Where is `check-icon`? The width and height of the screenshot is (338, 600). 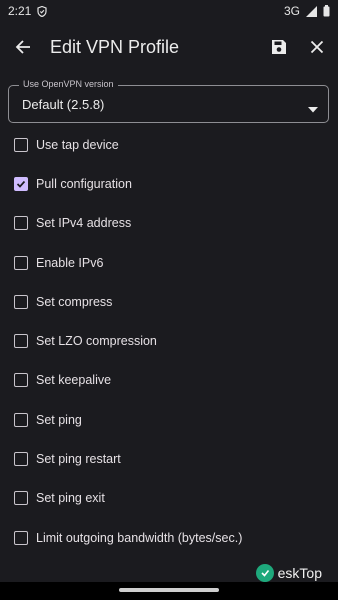
check-icon is located at coordinates (21, 184).